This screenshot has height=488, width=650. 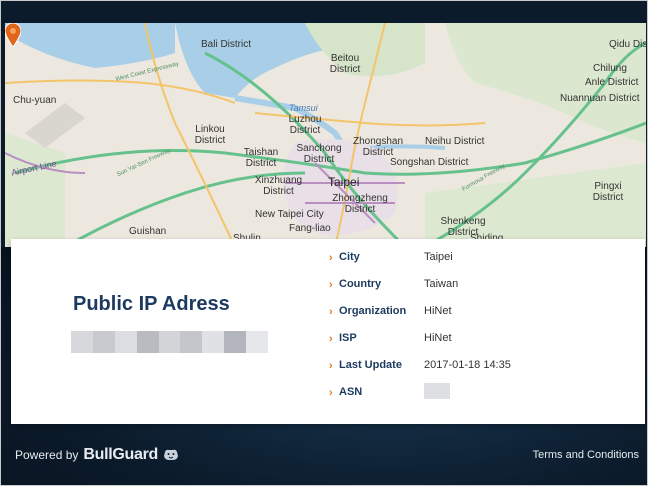 I want to click on map-label: Xinzhuang District, so click(x=278, y=186).